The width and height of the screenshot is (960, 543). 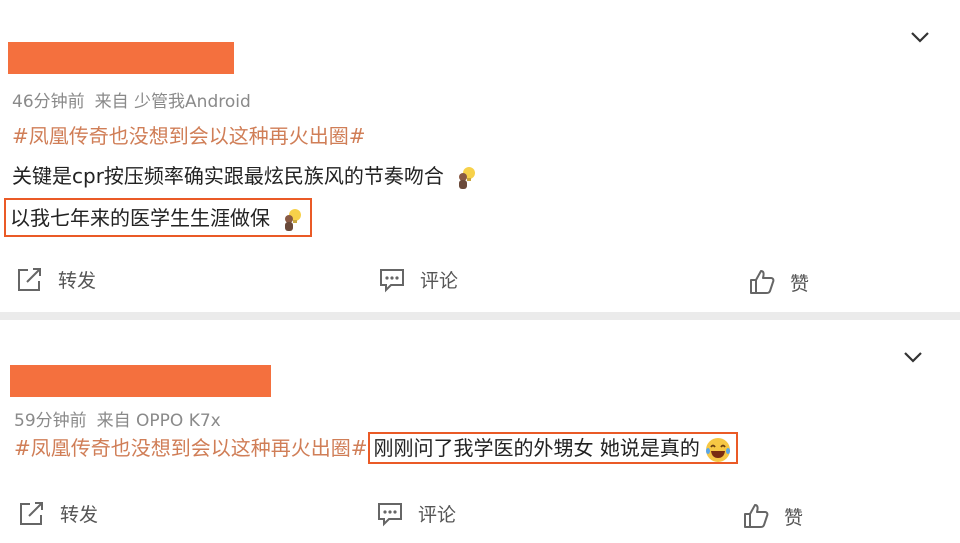 I want to click on laughing-tears-emoji-icon, so click(x=717, y=449).